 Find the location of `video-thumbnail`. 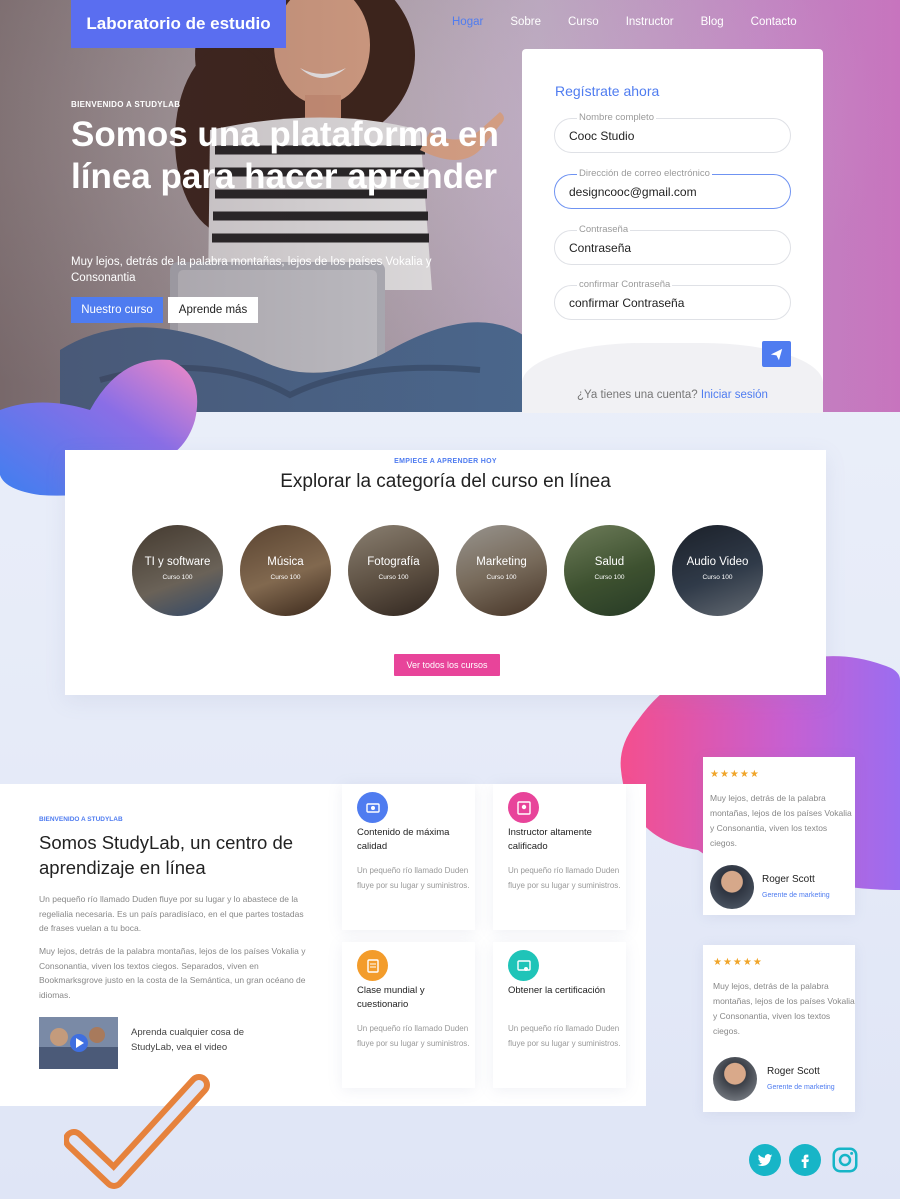

video-thumbnail is located at coordinates (78, 1043).